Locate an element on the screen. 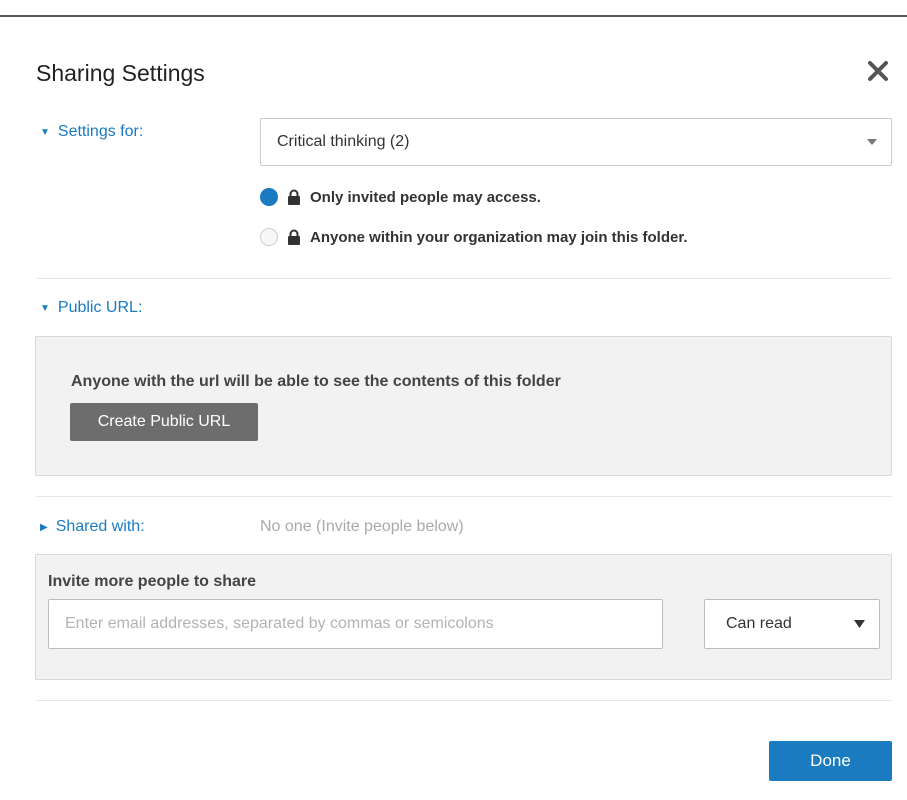 This screenshot has height=800, width=907. settings-for-toggle: ▼ Settings for: is located at coordinates (91, 132).